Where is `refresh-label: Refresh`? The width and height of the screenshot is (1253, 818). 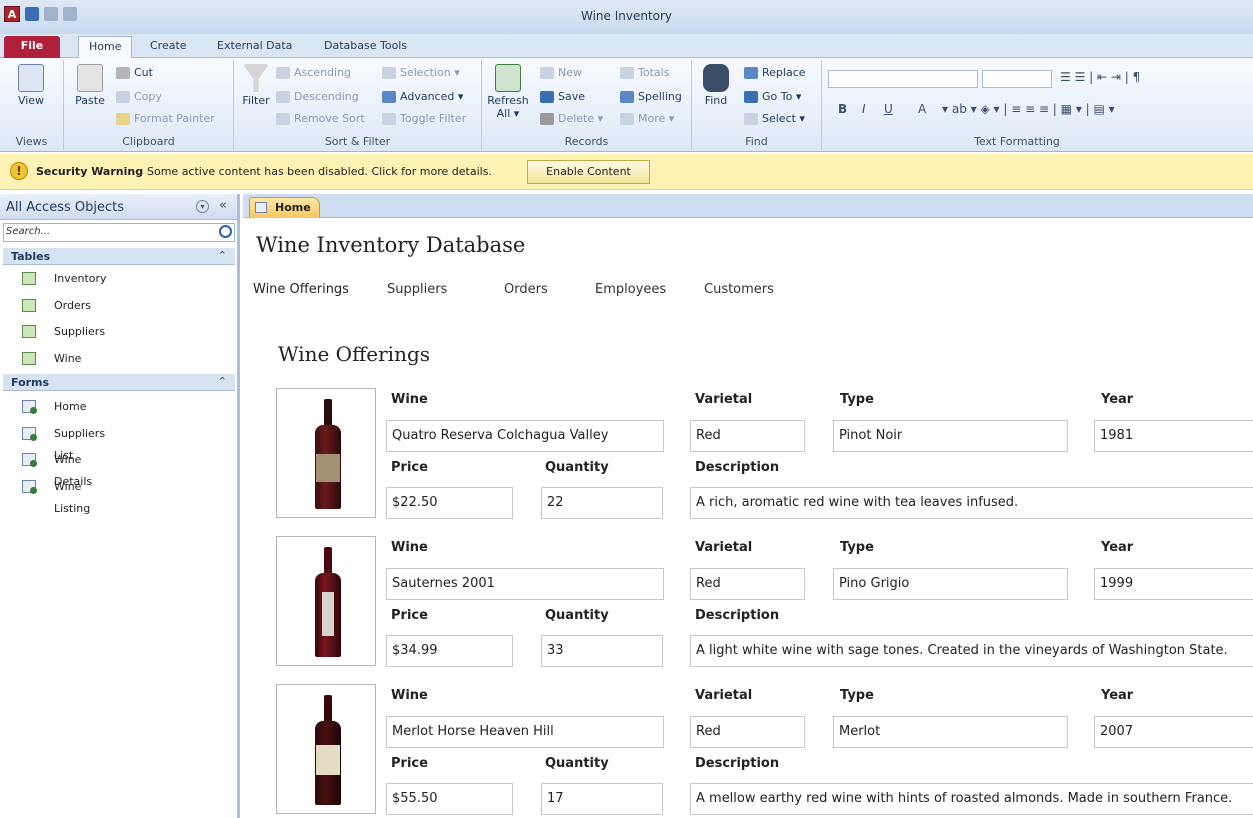 refresh-label: Refresh is located at coordinates (508, 100).